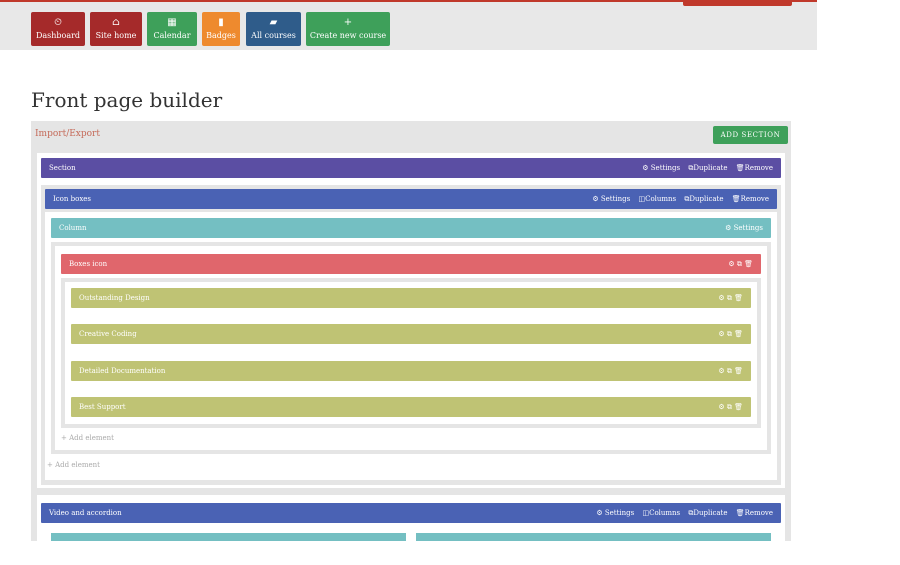  What do you see at coordinates (72, 199) in the screenshot?
I see `icon-boxes-label: Icon boxes` at bounding box center [72, 199].